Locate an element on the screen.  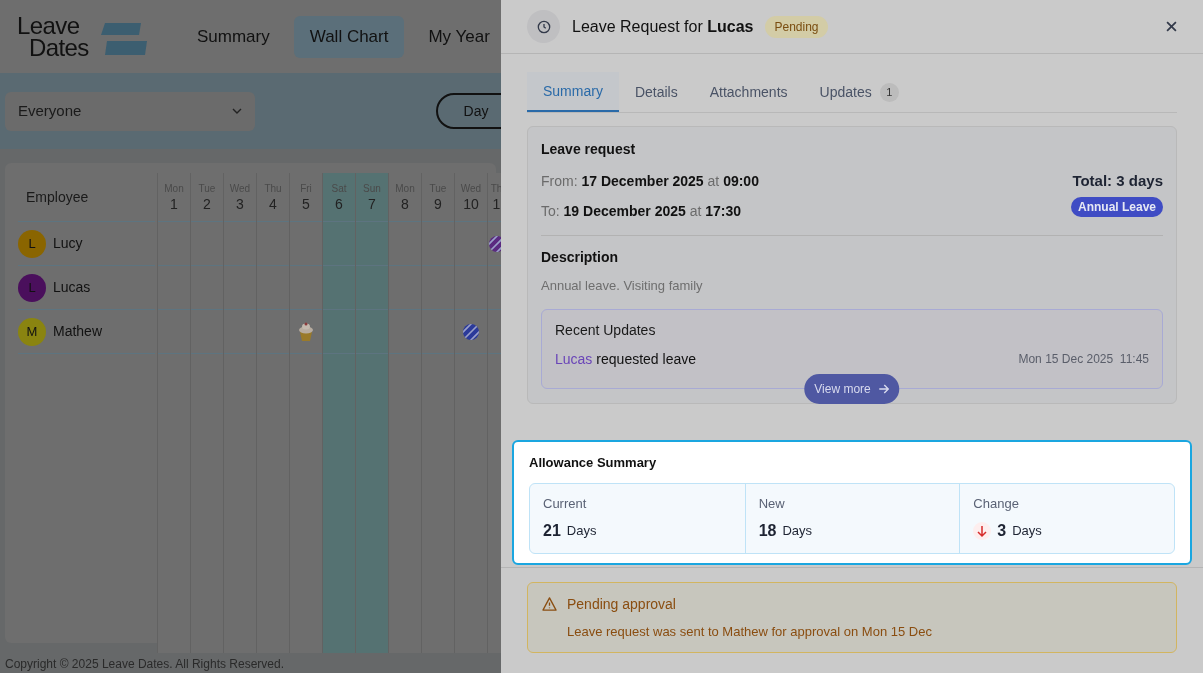
date-label: 8 is located at coordinates (405, 203).